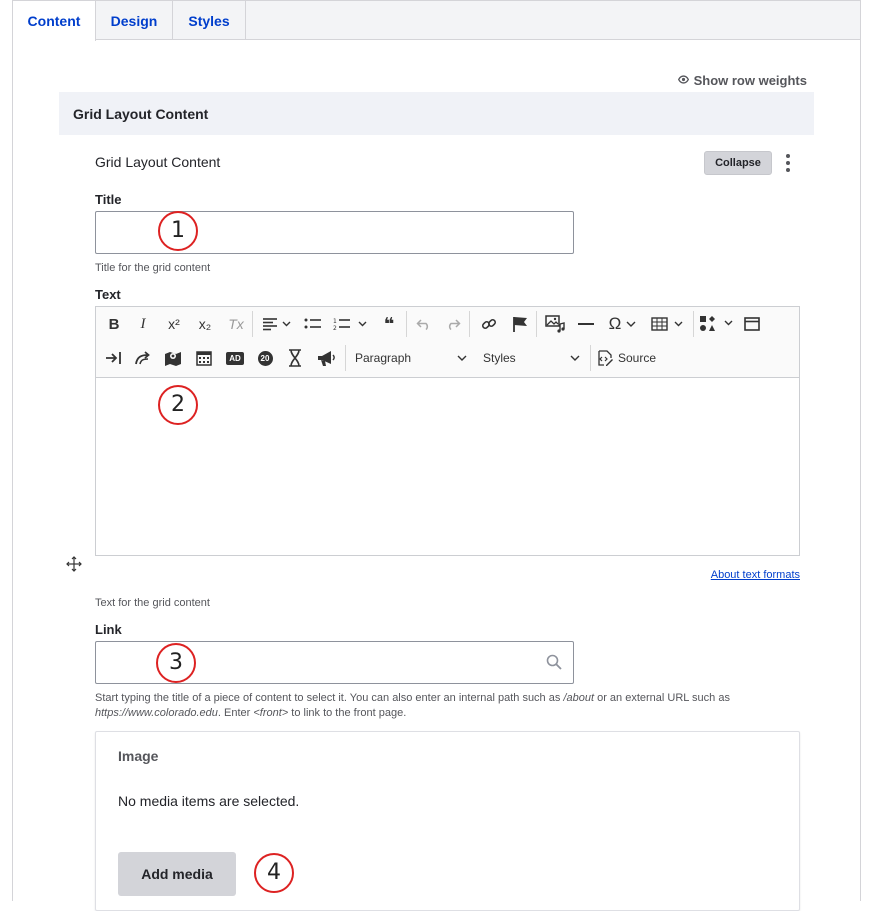 The image size is (881, 911). I want to click on tab-bar: Content Design Styles, so click(436, 20).